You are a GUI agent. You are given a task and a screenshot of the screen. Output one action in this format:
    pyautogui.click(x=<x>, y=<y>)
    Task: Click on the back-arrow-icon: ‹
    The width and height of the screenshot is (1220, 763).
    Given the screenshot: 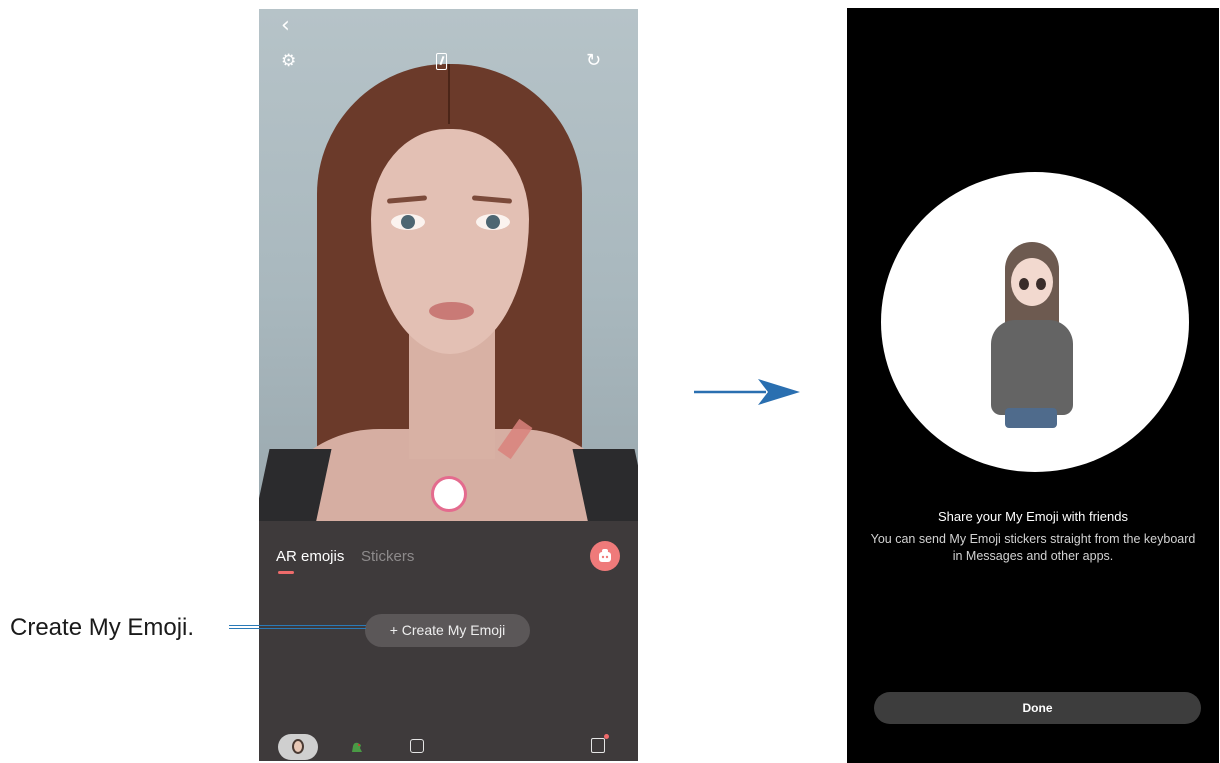 What is the action you would take?
    pyautogui.click(x=285, y=26)
    